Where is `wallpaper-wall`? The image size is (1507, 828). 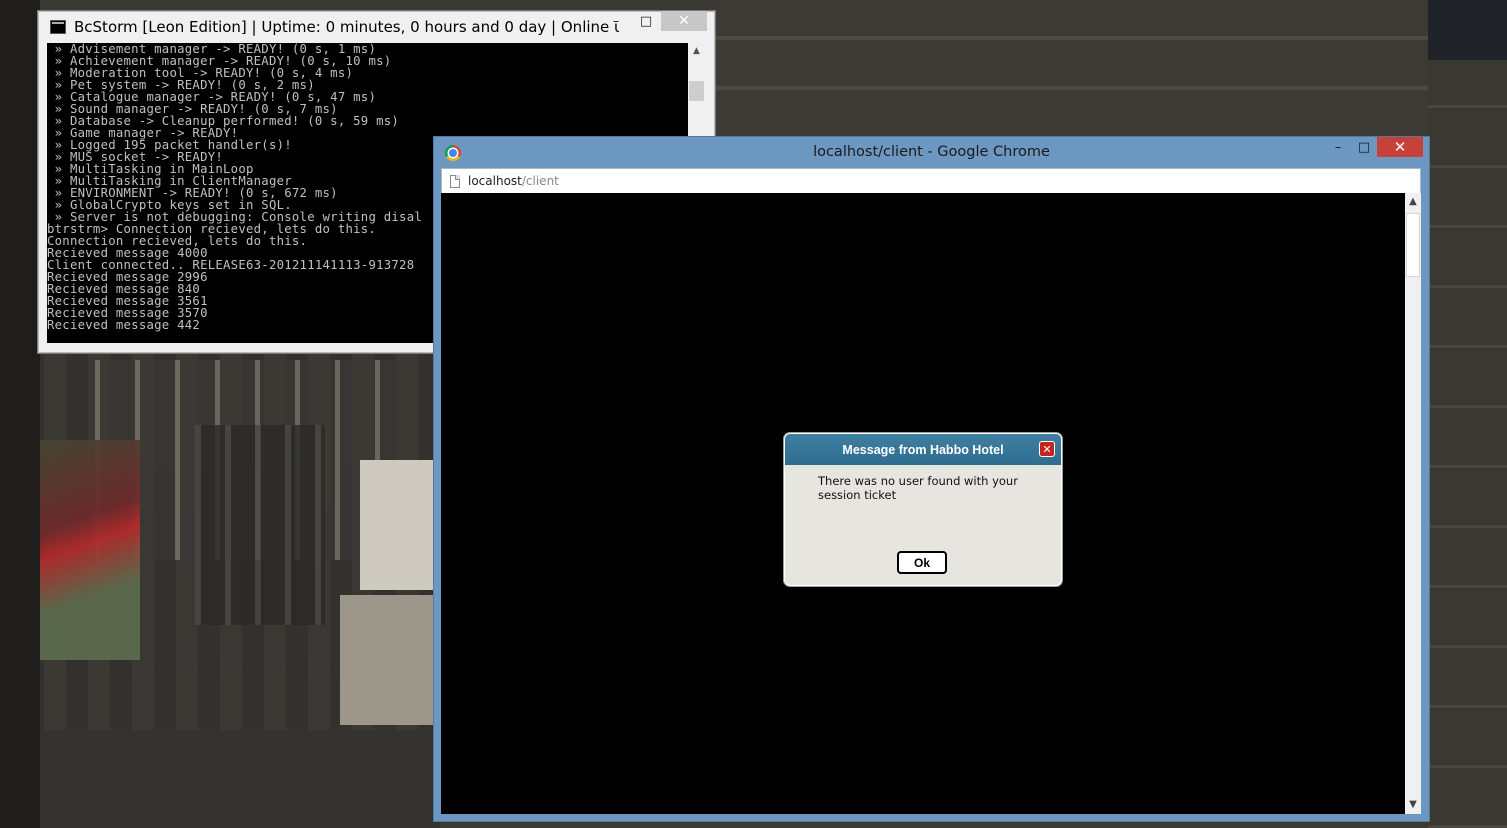 wallpaper-wall is located at coordinates (1070, 70).